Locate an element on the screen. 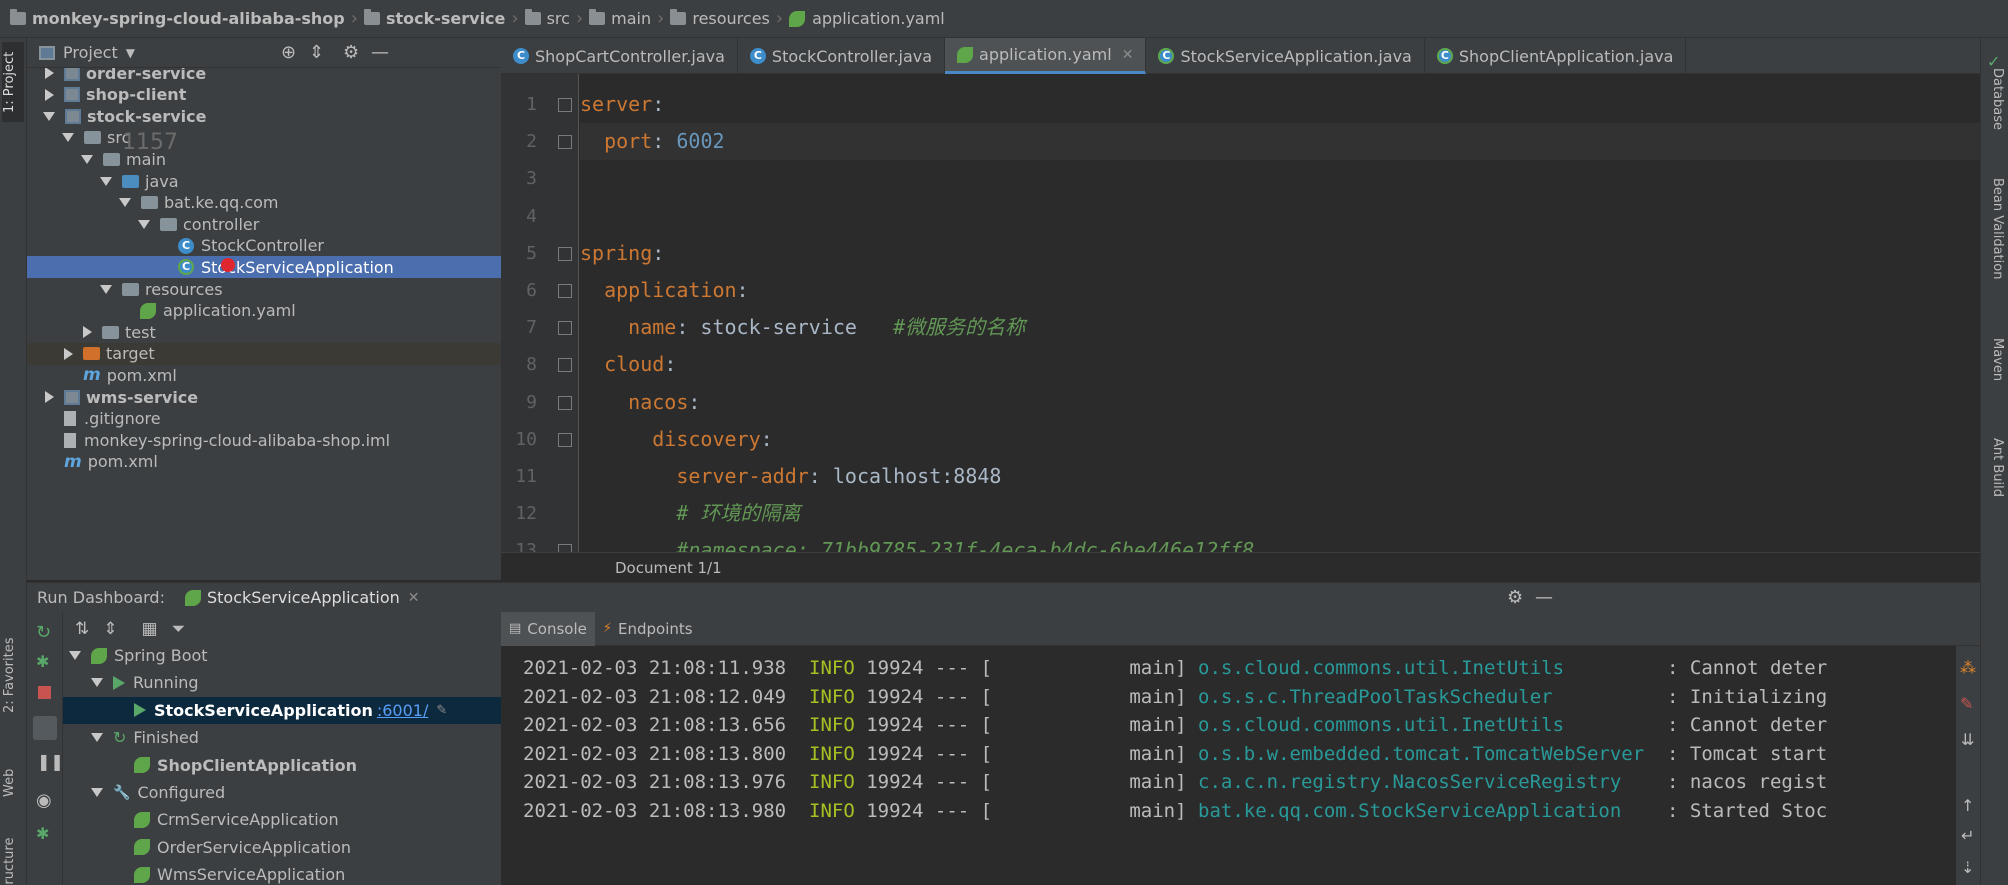 The height and width of the screenshot is (885, 2008). tree-item: resources is located at coordinates (264, 289).